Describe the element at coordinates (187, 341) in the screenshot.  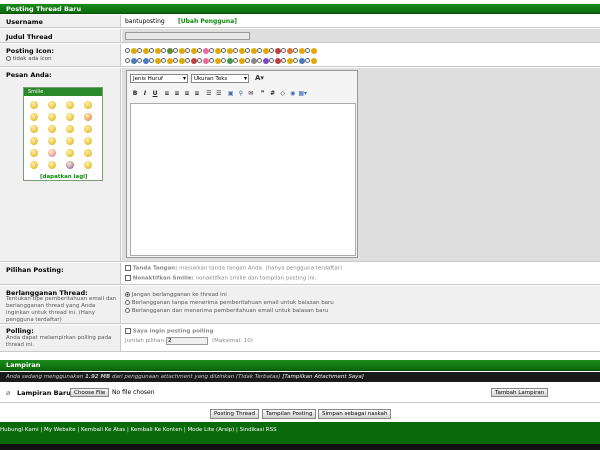
I see `poll-count-input: 2` at that location.